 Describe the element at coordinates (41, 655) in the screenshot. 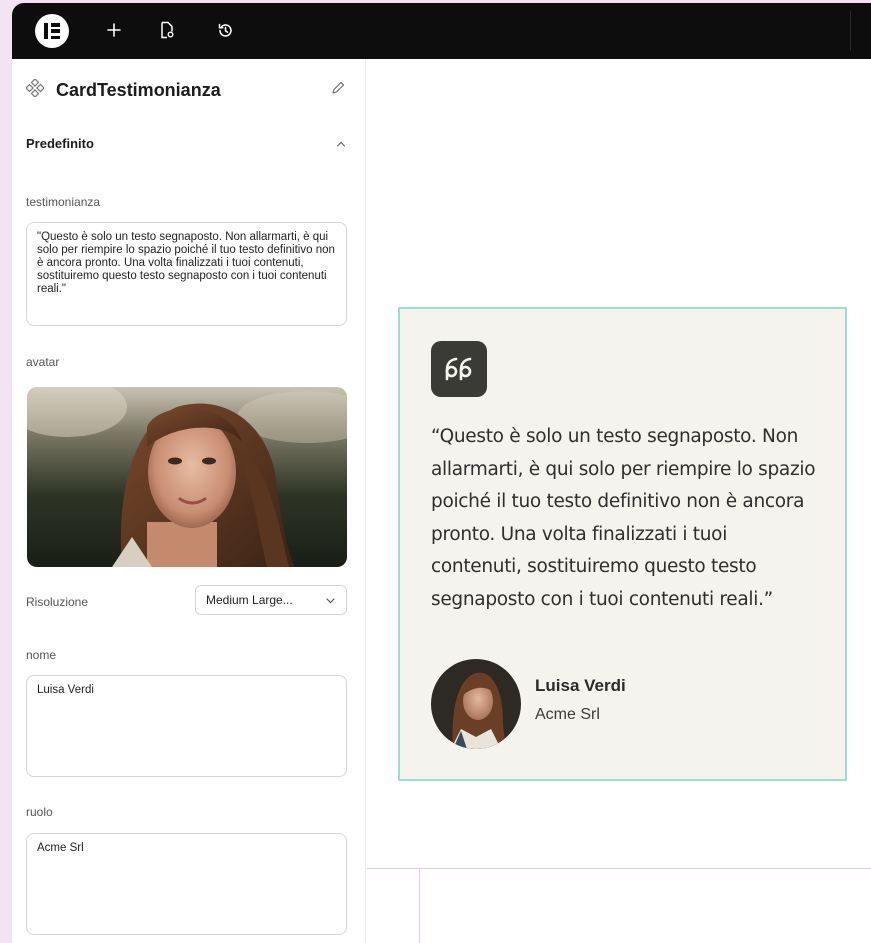

I see `name-label: nome` at that location.